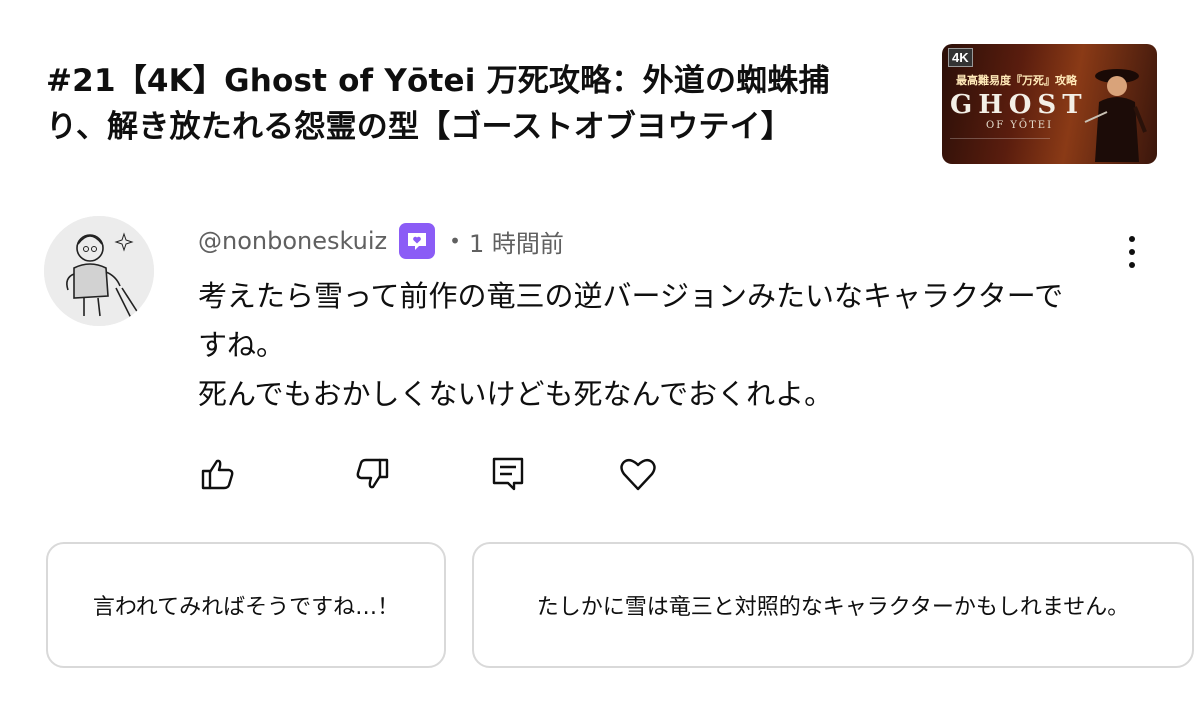 The height and width of the screenshot is (702, 1200). Describe the element at coordinates (1132, 252) in the screenshot. I see `more-options-icon` at that location.